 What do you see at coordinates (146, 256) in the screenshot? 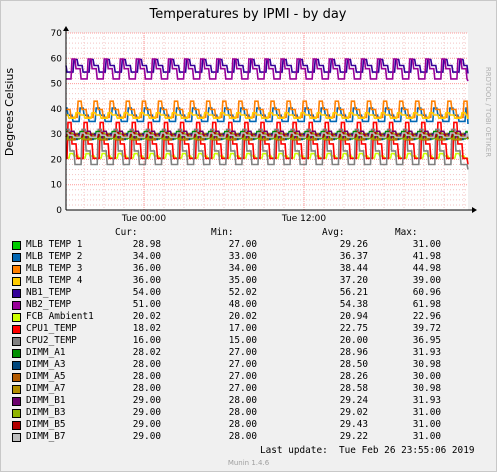
I see `legend-value-cur: 34.00` at bounding box center [146, 256].